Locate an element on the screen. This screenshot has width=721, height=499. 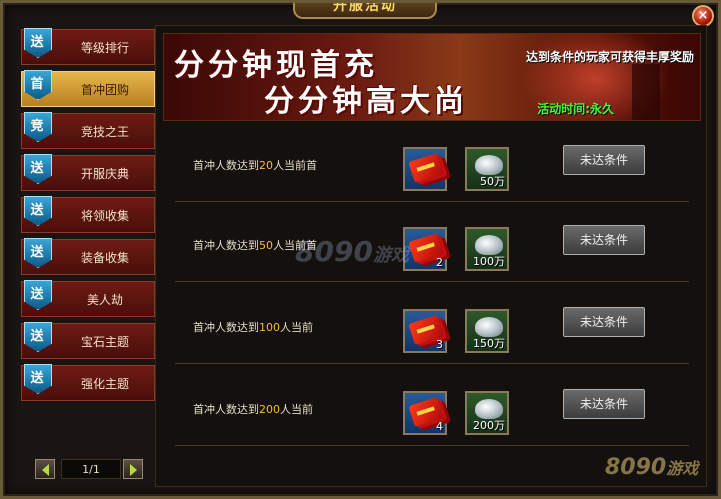
sidebar-item-label: 竞技之王 is located at coordinates (104, 132).